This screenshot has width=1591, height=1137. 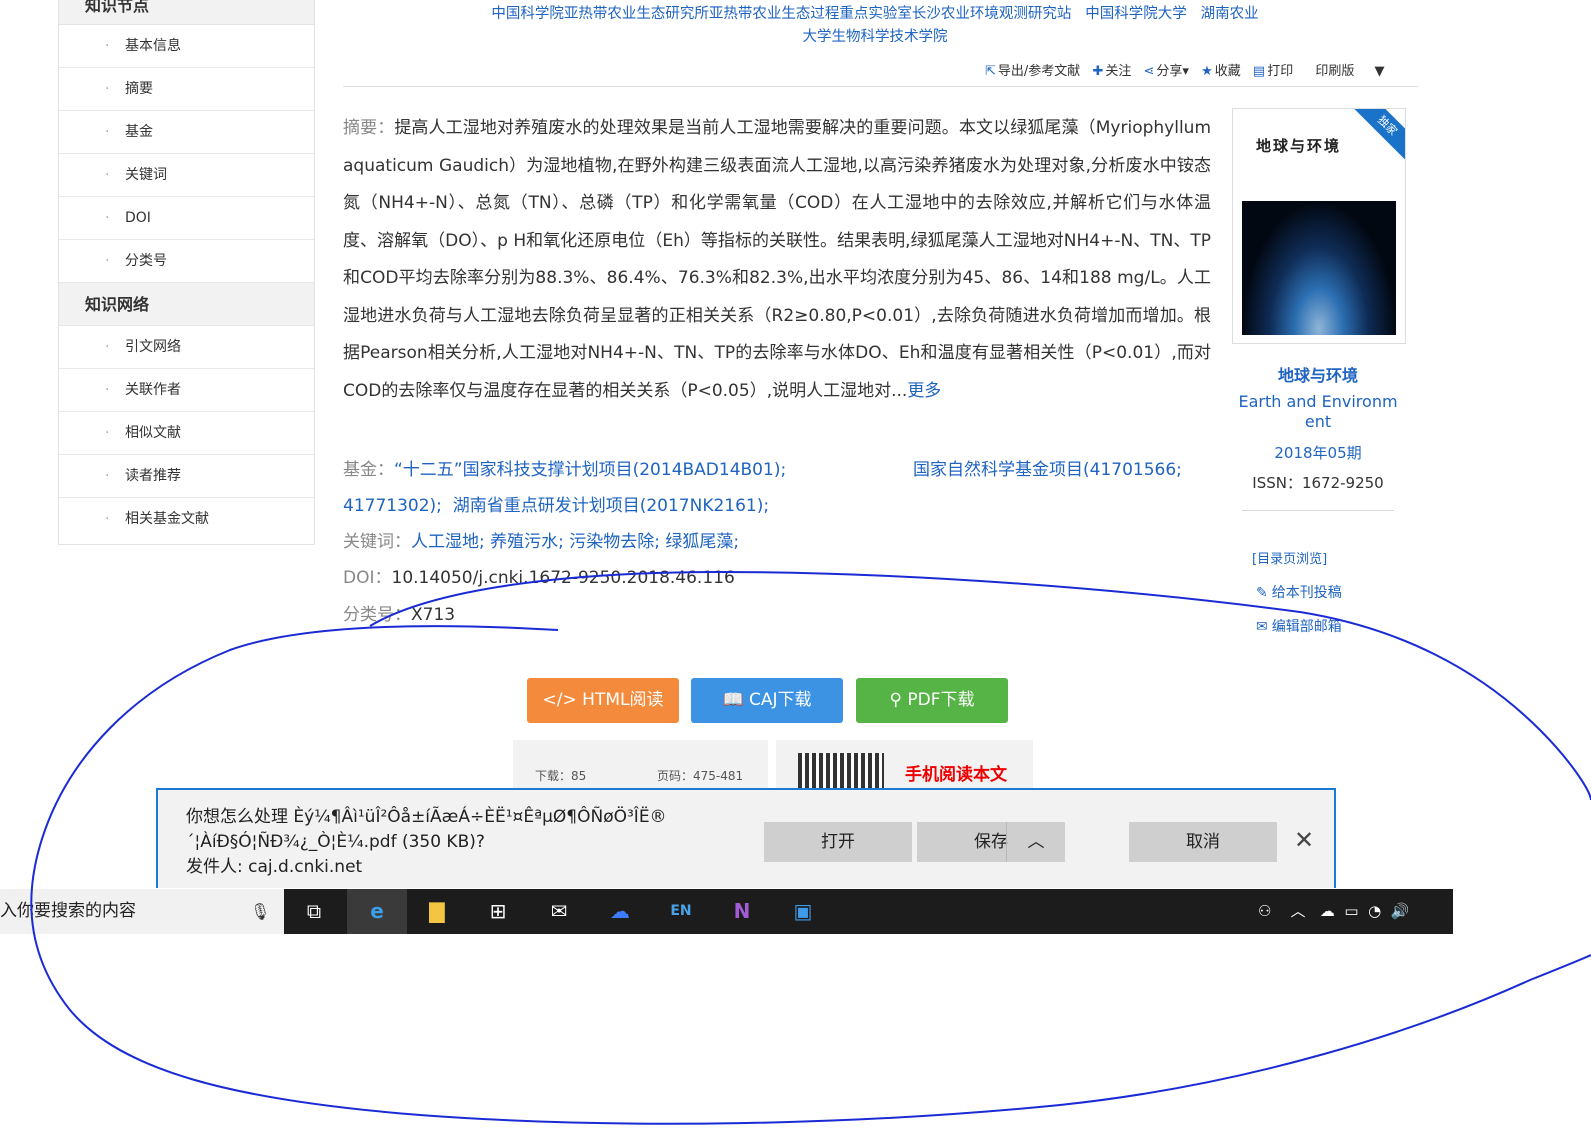 I want to click on edge-browser-icon: e, so click(x=377, y=911).